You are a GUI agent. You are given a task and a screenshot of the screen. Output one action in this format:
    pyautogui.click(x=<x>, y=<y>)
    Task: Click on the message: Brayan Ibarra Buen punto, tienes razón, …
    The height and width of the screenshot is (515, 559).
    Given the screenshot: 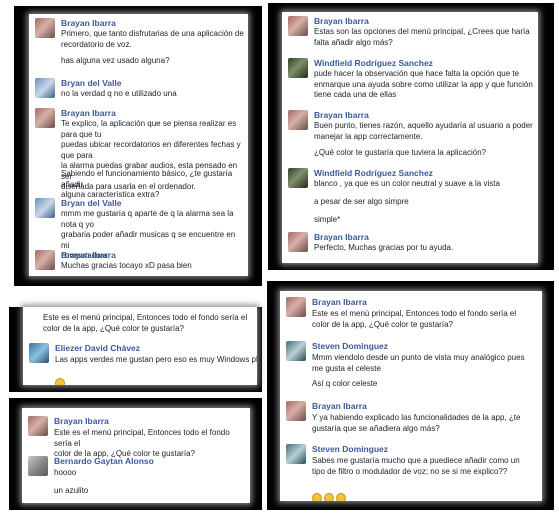 What is the action you would take?
    pyautogui.click(x=411, y=138)
    